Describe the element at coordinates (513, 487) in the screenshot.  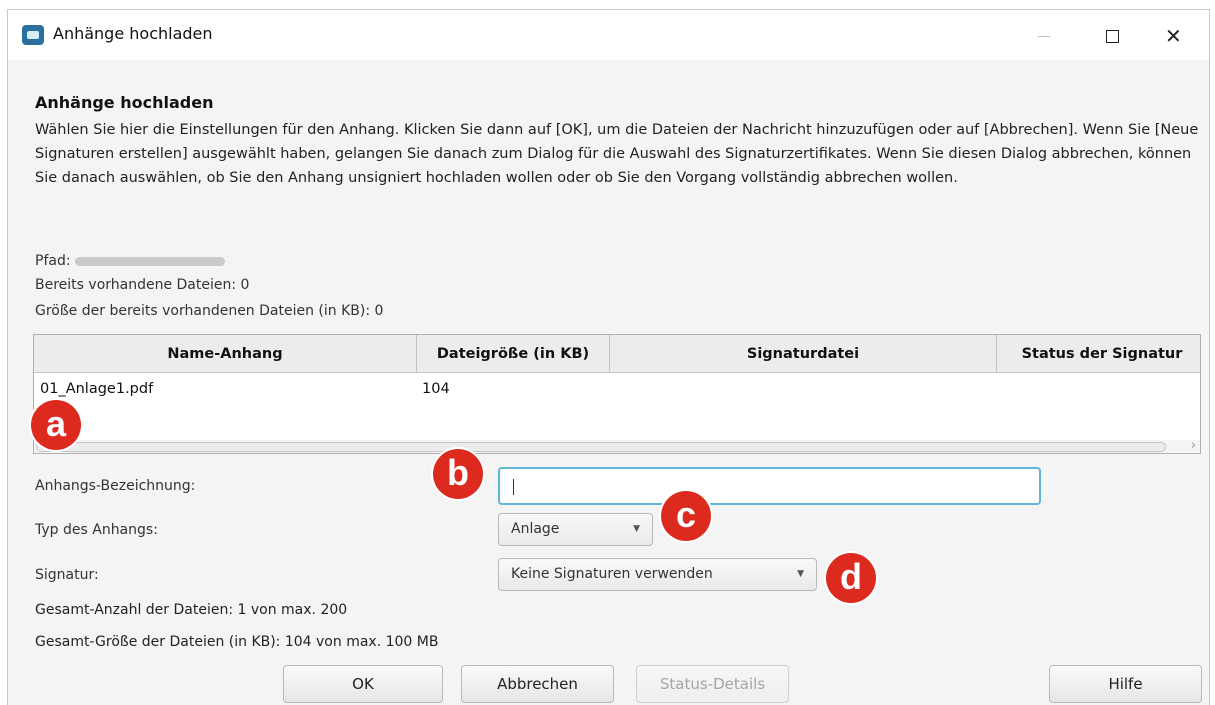
I see `text-caret` at that location.